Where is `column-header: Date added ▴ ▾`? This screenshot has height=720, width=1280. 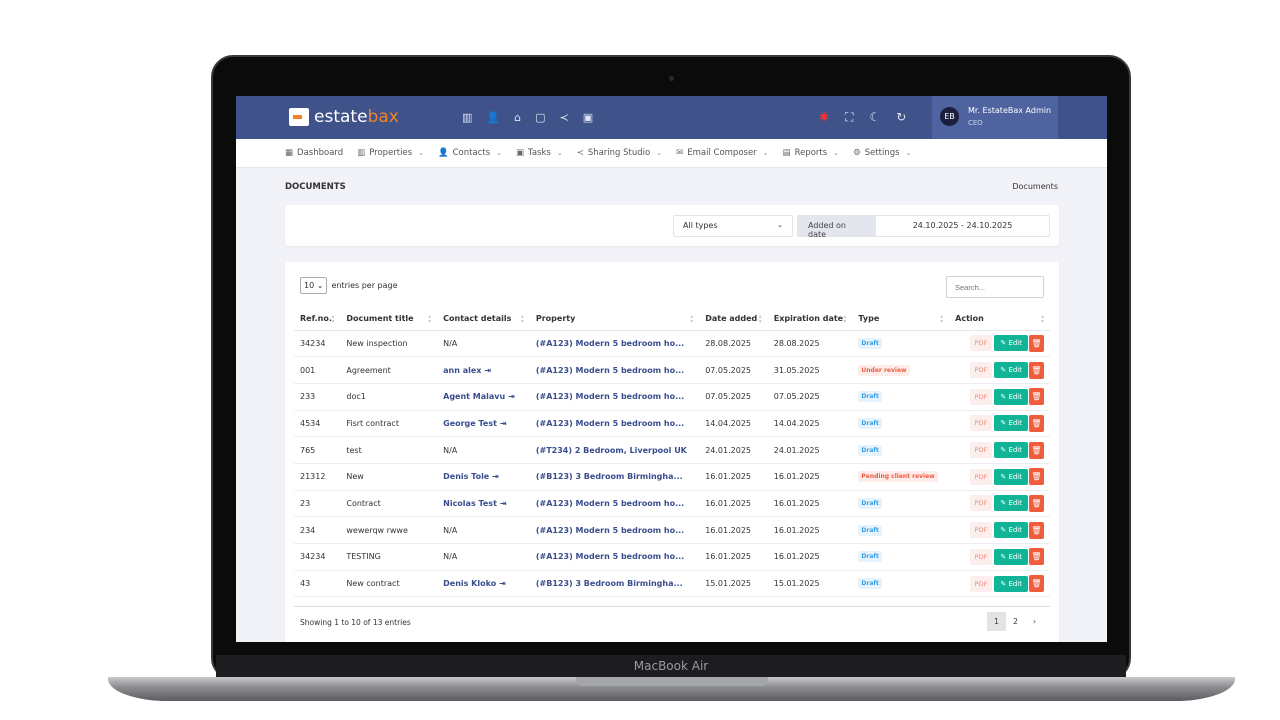 column-header: Date added ▴ ▾ is located at coordinates (733, 319).